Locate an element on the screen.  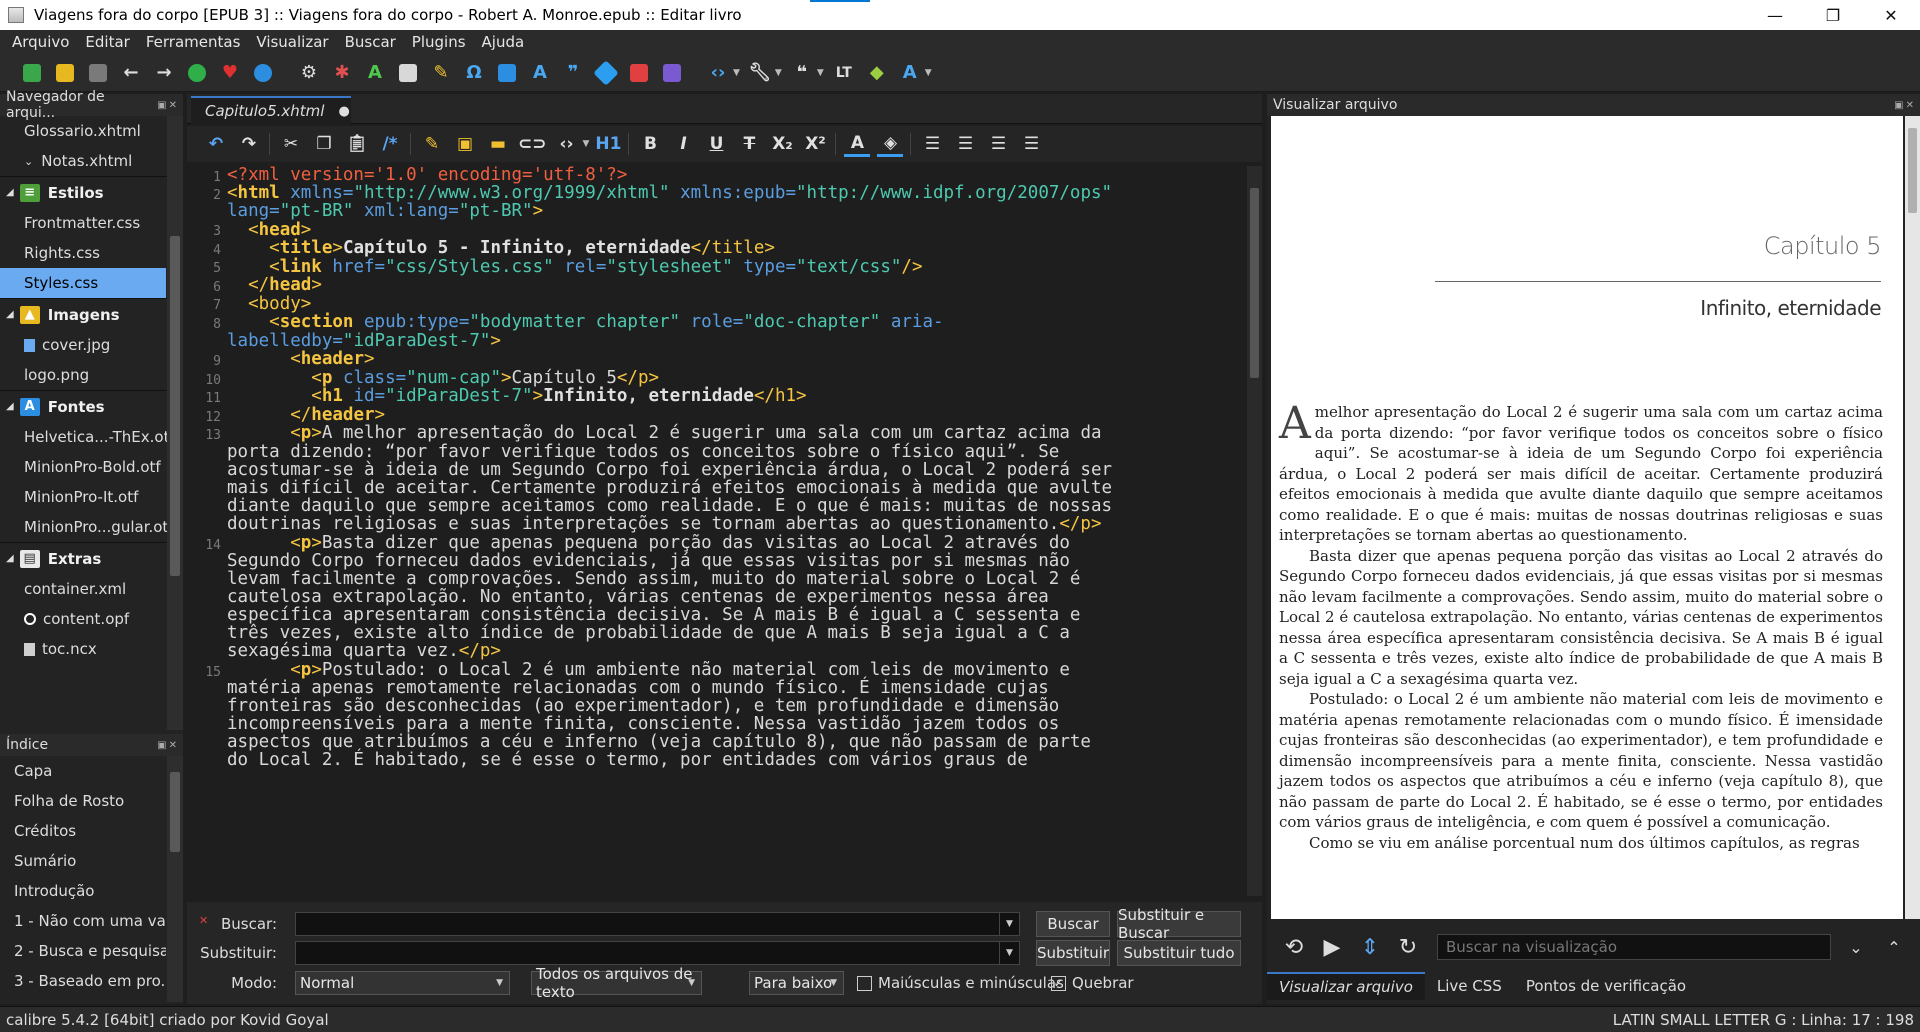
file-item: MinionPro-Bold.otf is located at coordinates (91, 467).